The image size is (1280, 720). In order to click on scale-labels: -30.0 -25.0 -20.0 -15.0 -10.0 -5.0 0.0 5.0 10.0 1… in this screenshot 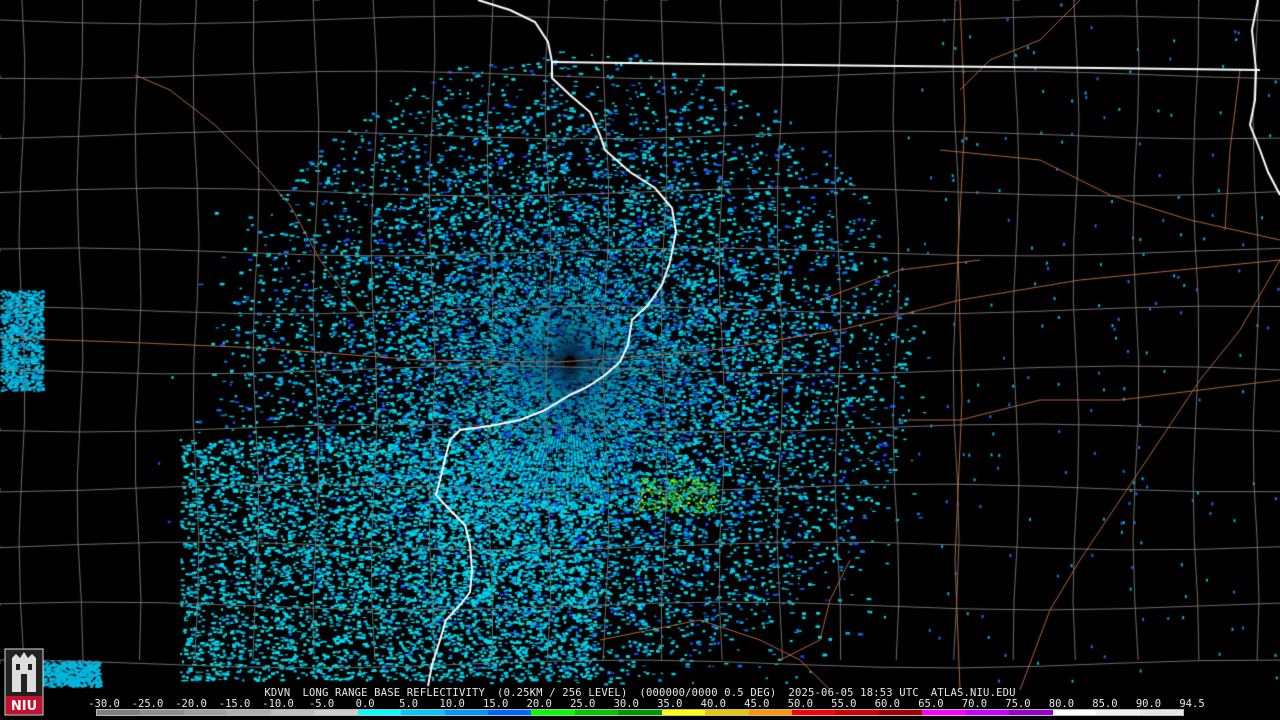, I will do `click(646, 704)`.